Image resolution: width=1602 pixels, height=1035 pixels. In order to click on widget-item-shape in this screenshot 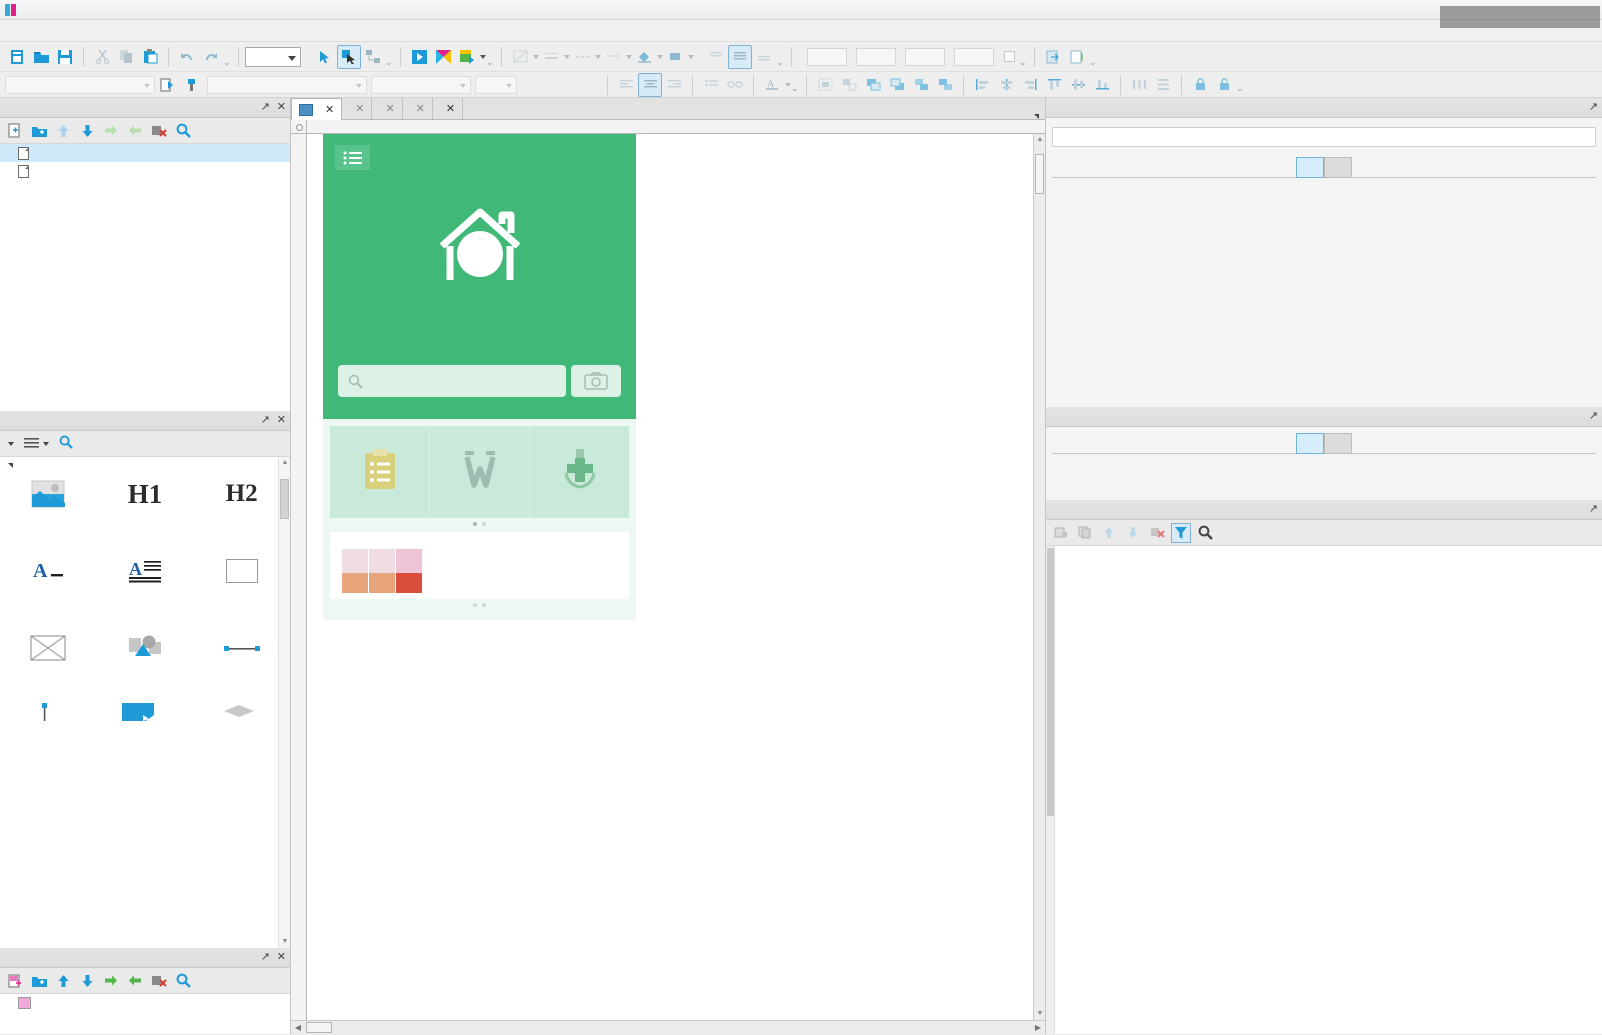, I will do `click(241, 587)`.